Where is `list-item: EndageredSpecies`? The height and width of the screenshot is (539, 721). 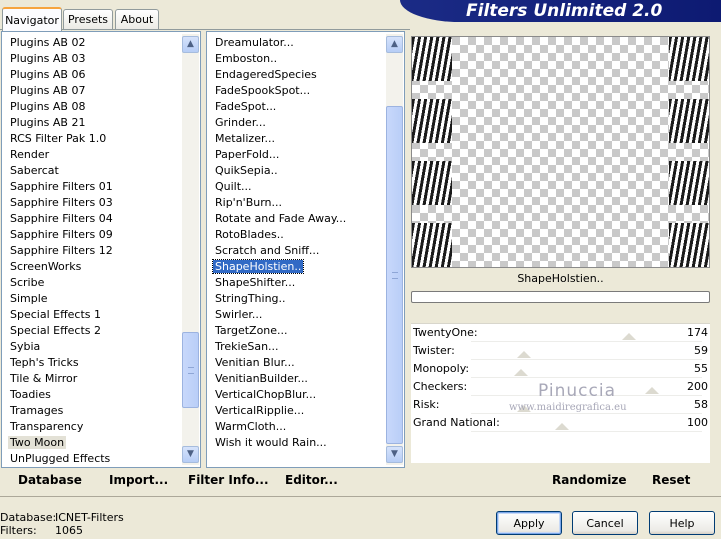
list-item: EndageredSpecies is located at coordinates (296, 75).